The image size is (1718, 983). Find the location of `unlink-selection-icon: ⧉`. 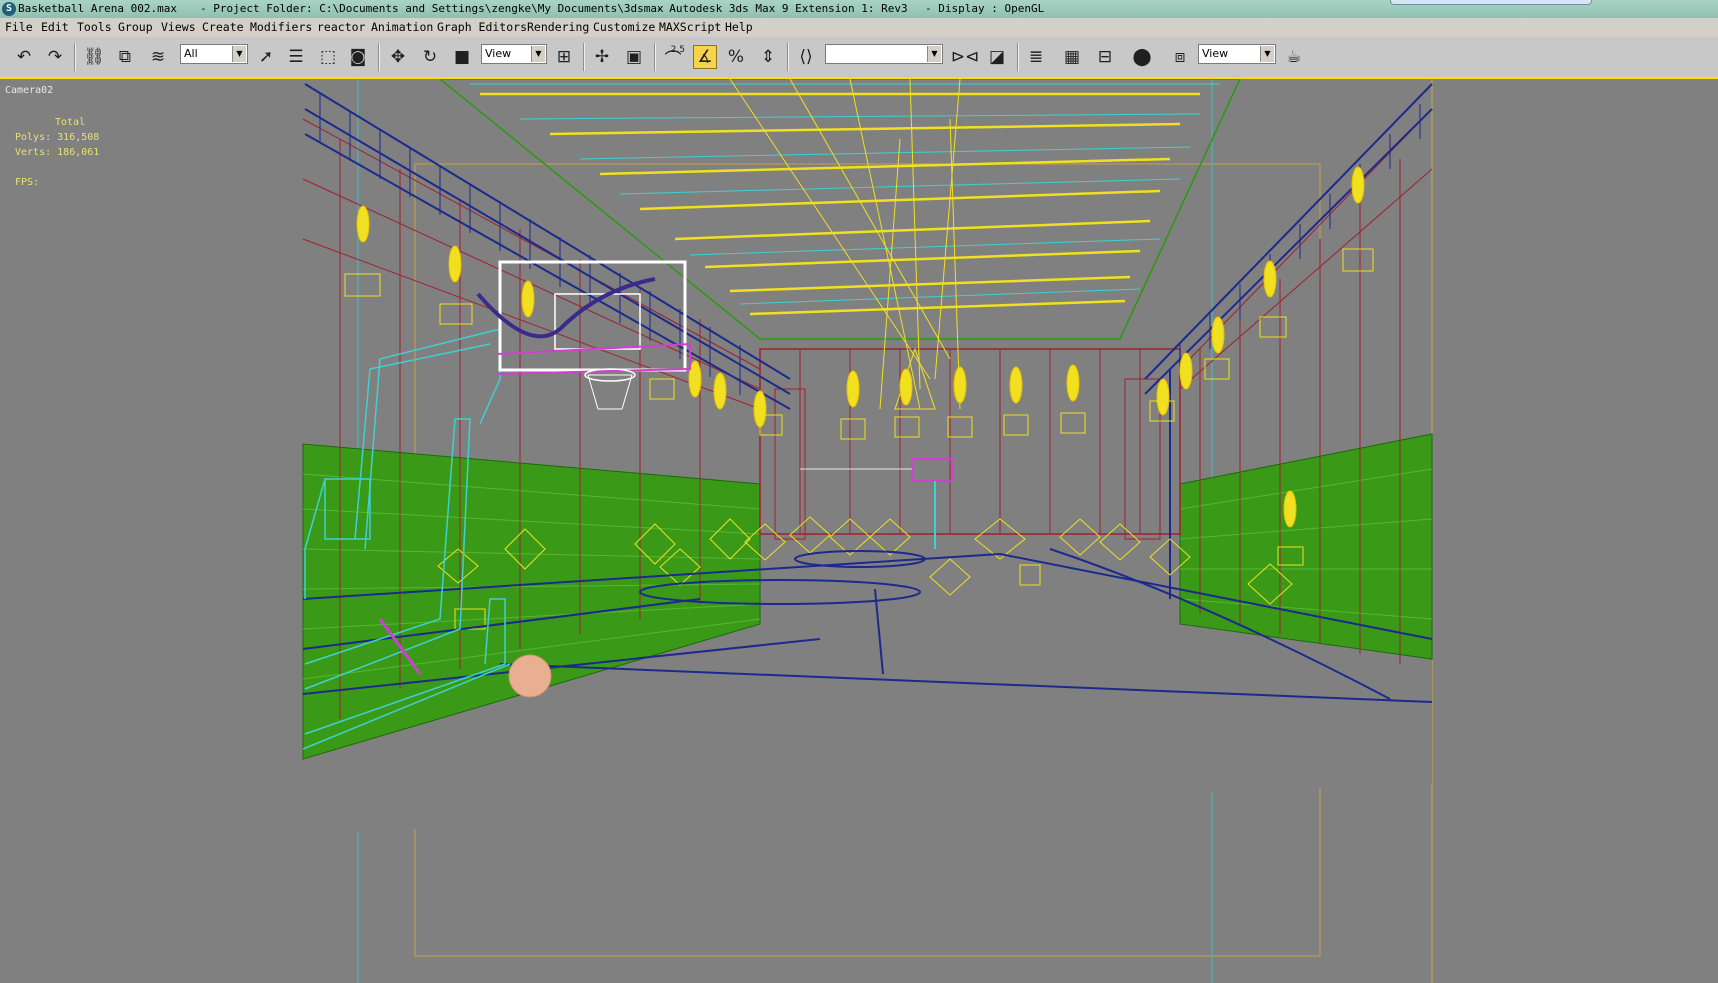

unlink-selection-icon: ⧉ is located at coordinates (125, 57).